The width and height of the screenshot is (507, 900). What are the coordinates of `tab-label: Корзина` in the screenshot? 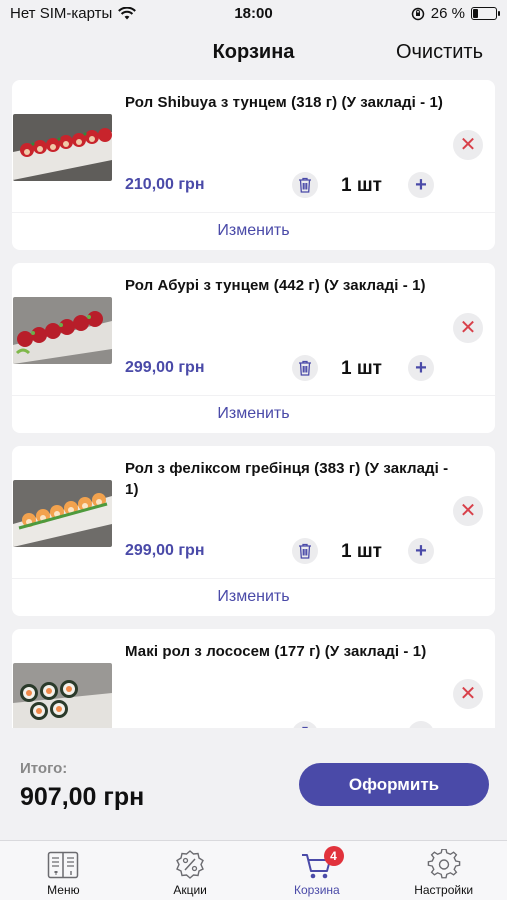 It's located at (317, 890).